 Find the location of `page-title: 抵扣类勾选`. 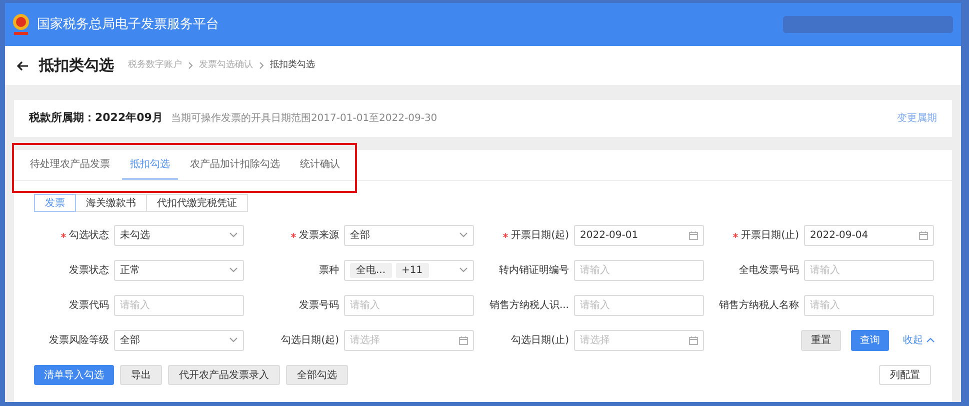

page-title: 抵扣类勾选 is located at coordinates (76, 65).